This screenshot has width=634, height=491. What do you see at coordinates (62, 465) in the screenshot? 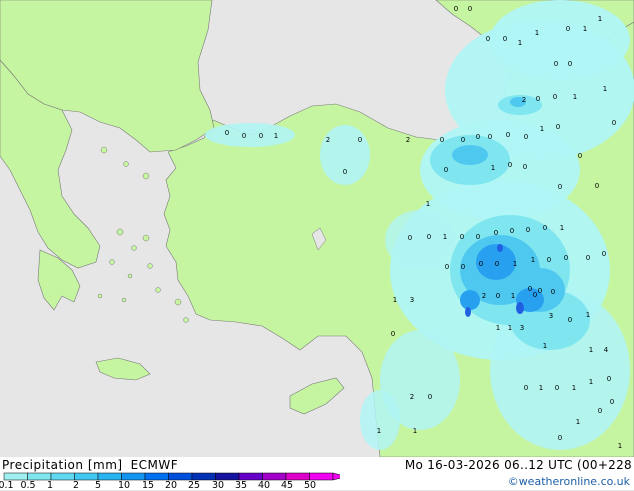
I see `legend-title-text: Precipitation [mm]` at bounding box center [62, 465].